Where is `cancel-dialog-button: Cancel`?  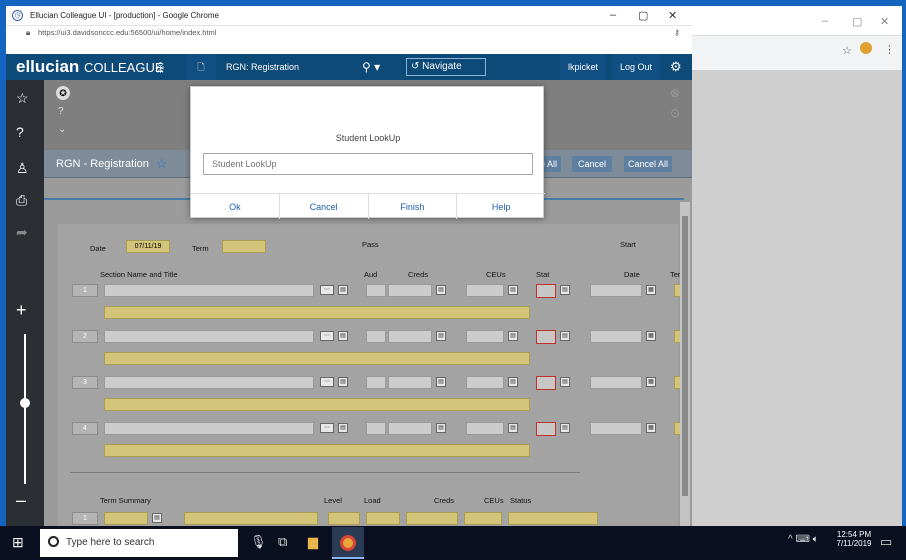 cancel-dialog-button: Cancel is located at coordinates (324, 206).